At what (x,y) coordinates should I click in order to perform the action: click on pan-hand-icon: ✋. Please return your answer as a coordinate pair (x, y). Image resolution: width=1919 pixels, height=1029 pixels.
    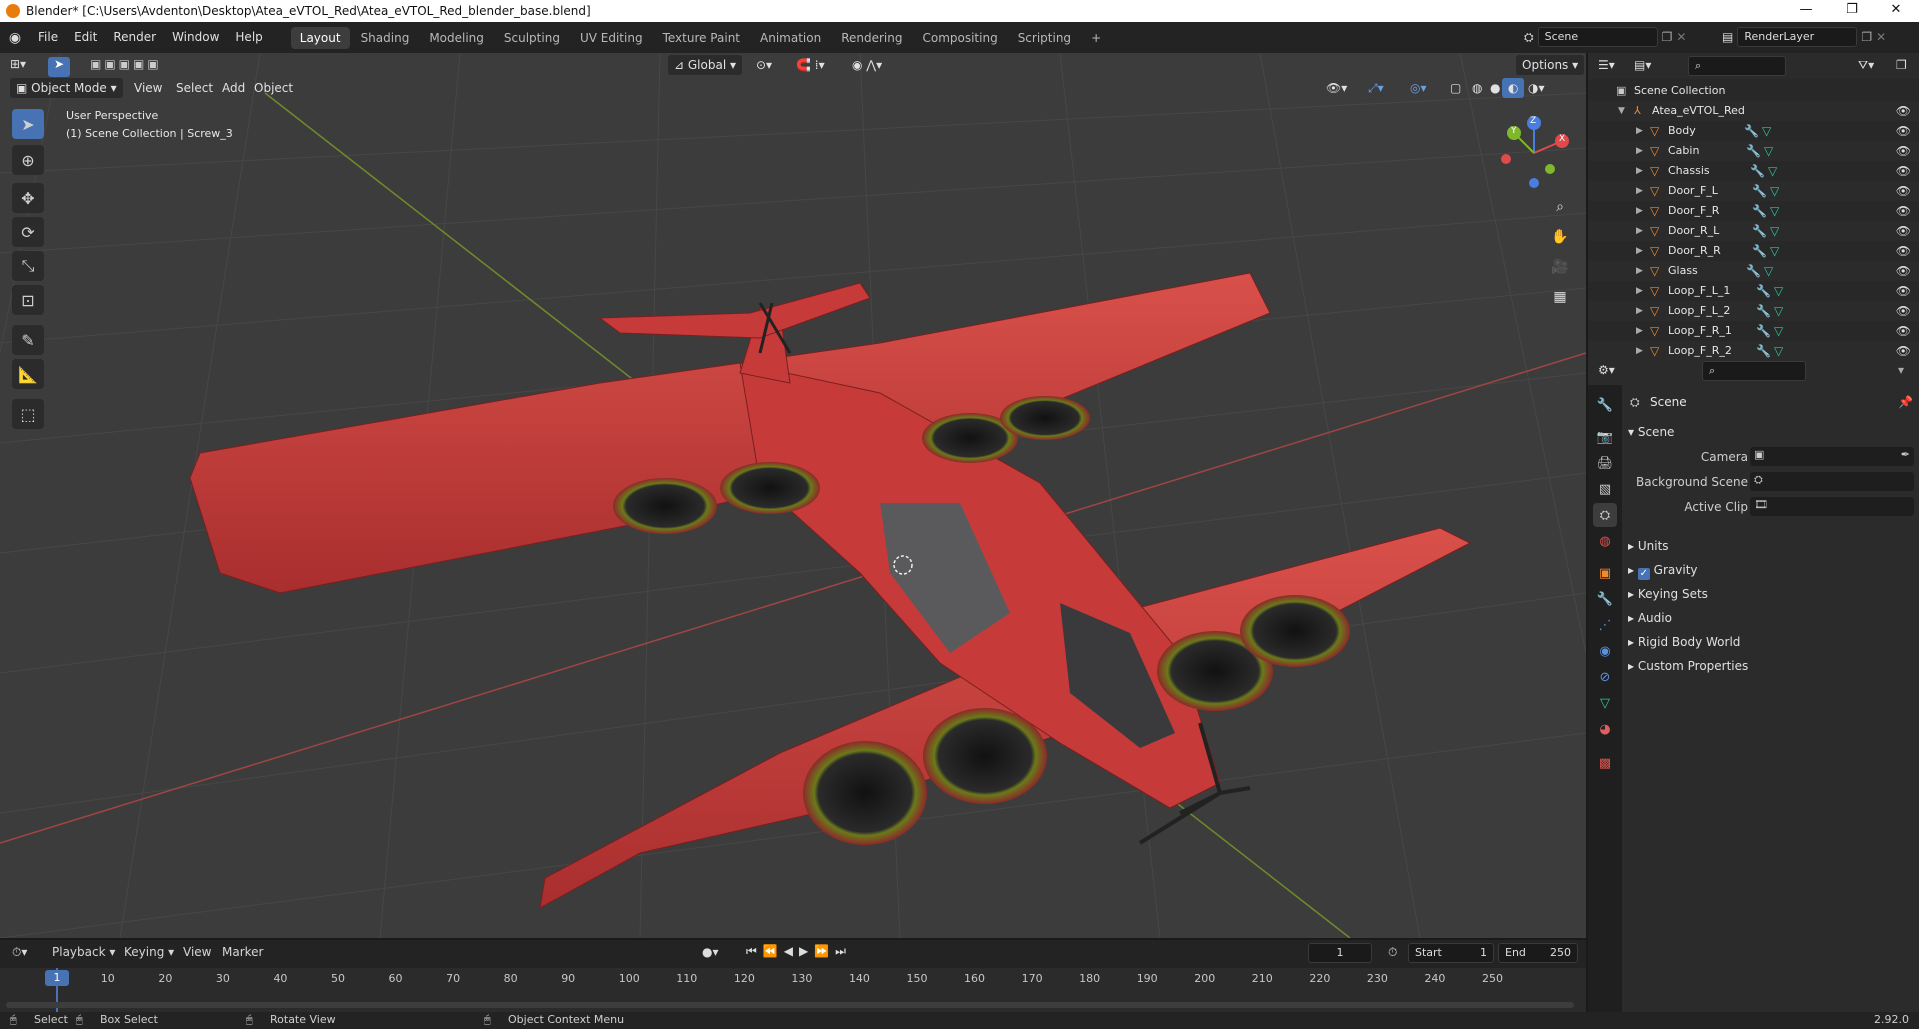
    Looking at the image, I should click on (1560, 237).